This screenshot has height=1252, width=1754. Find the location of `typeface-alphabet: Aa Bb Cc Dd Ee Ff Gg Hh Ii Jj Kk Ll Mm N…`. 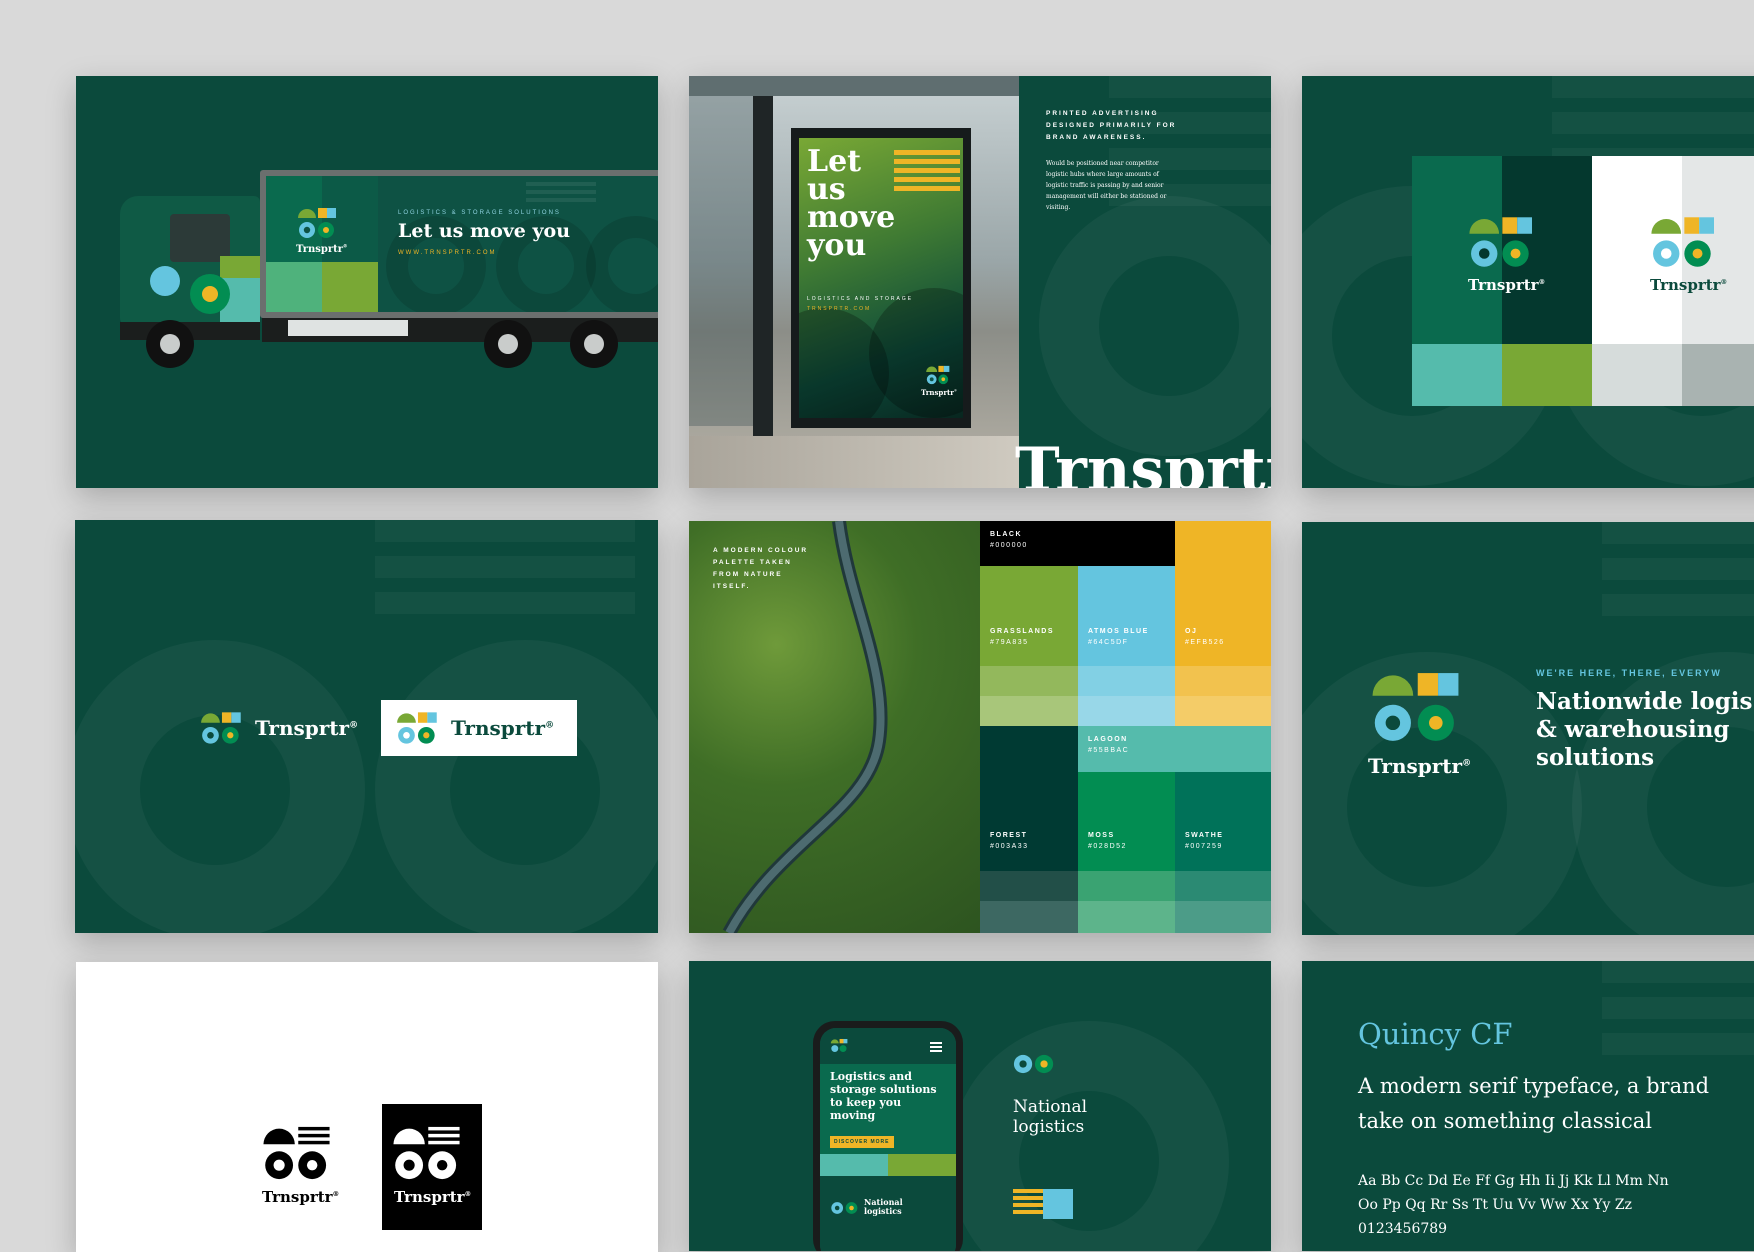

typeface-alphabet: Aa Bb Cc Dd Ee Ff Gg Hh Ii Jj Kk Ll Mm N… is located at coordinates (1513, 1205).